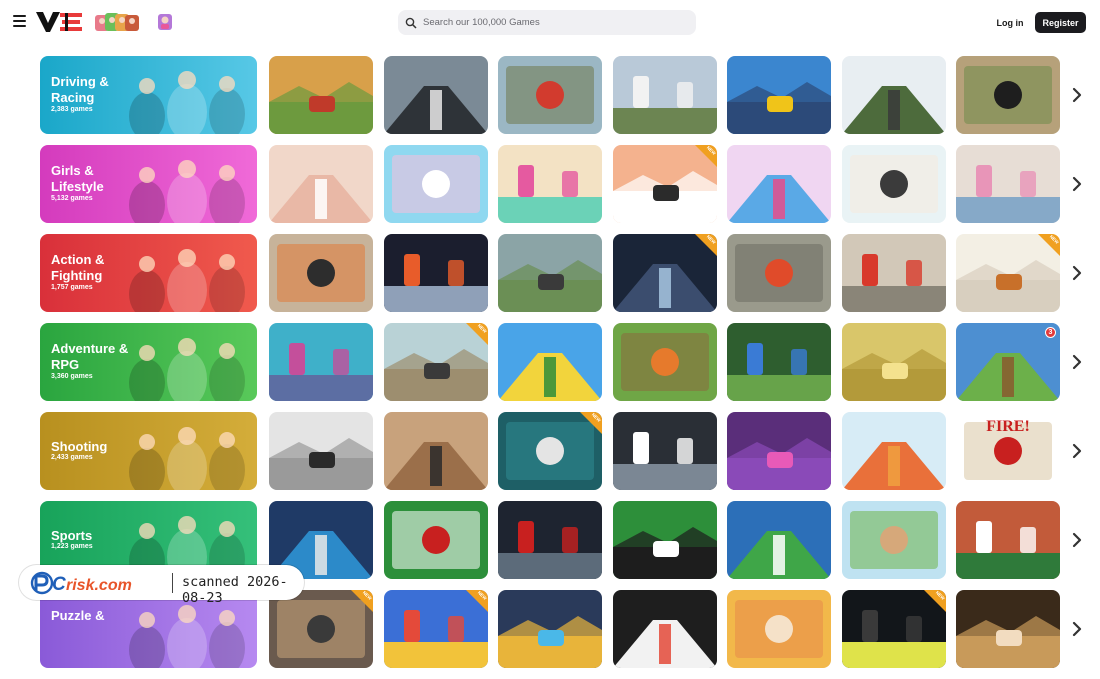  Describe the element at coordinates (72, 287) in the screenshot. I see `category-game-count: 1,757 games` at that location.